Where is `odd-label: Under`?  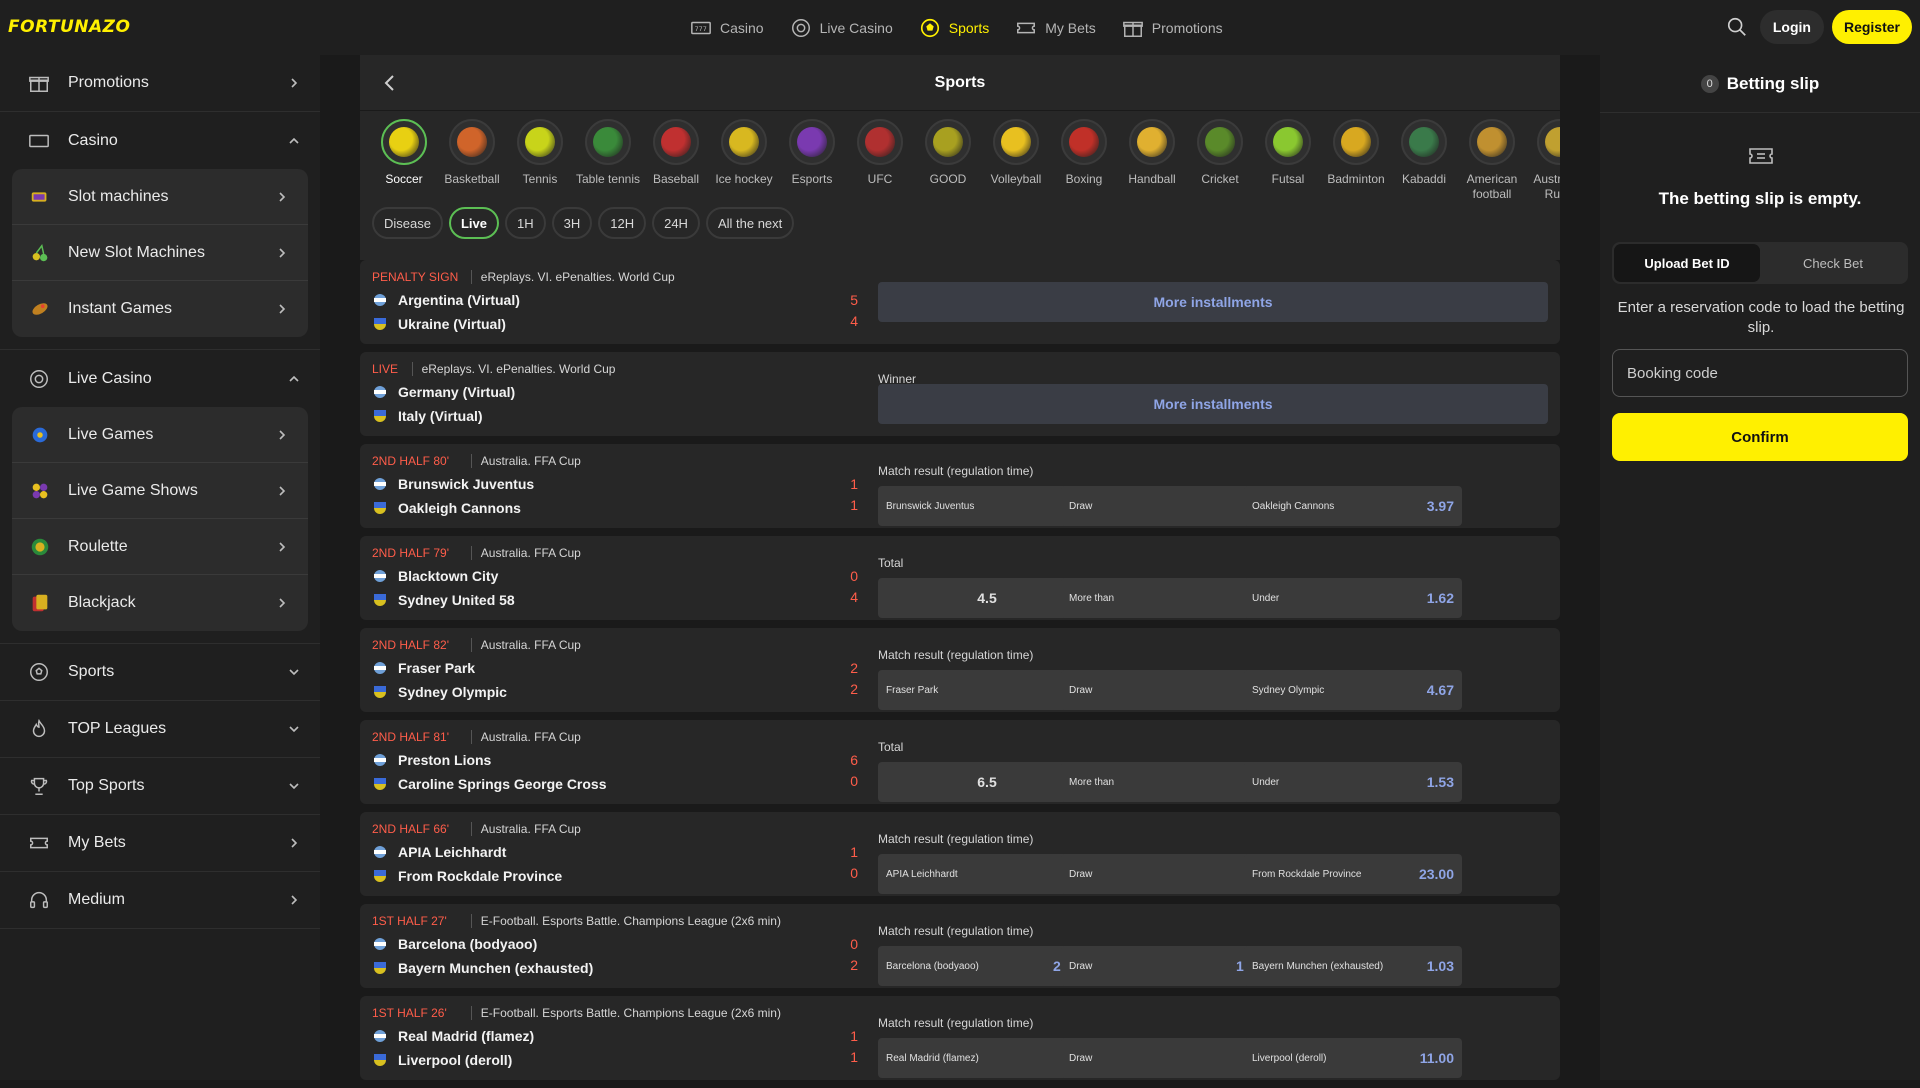 odd-label: Under is located at coordinates (1266, 598).